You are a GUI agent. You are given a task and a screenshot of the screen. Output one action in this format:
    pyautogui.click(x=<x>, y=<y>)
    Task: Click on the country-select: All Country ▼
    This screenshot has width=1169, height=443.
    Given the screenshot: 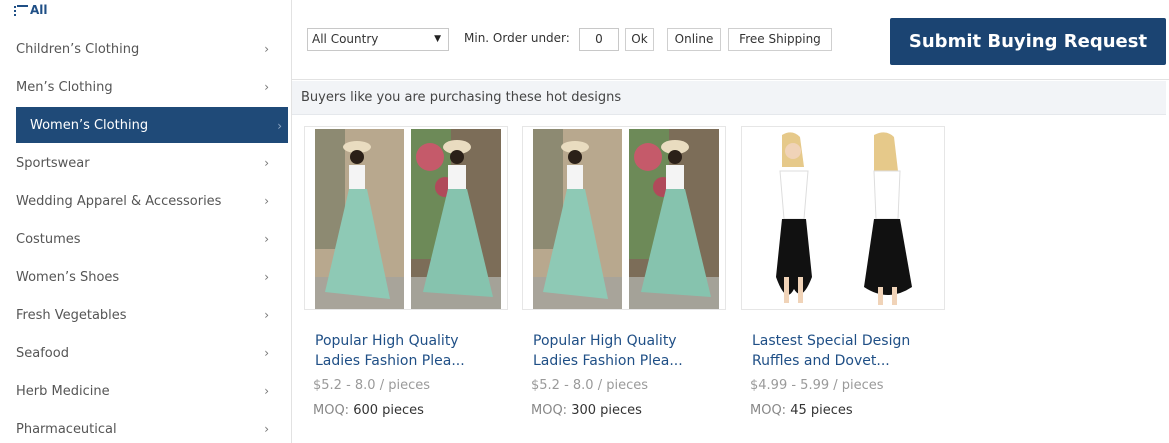 What is the action you would take?
    pyautogui.click(x=378, y=39)
    